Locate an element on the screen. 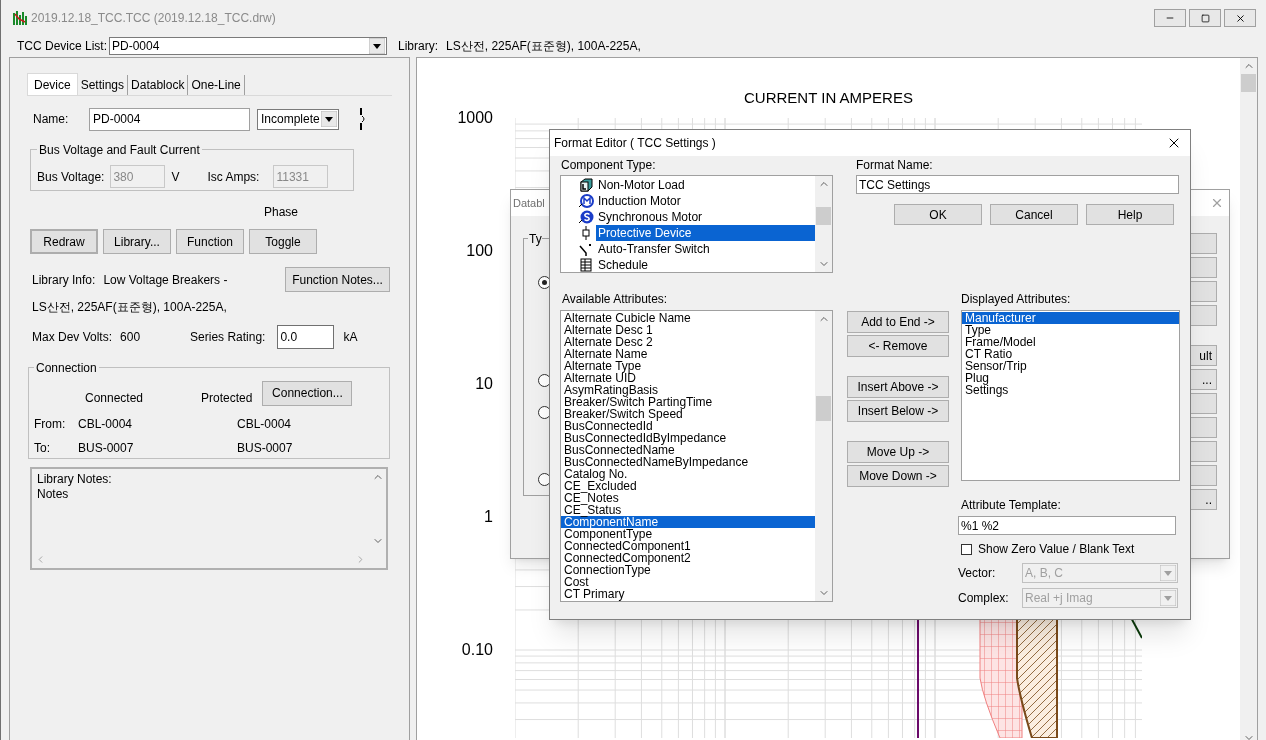  component-type-label: Component Type: is located at coordinates (609, 165).